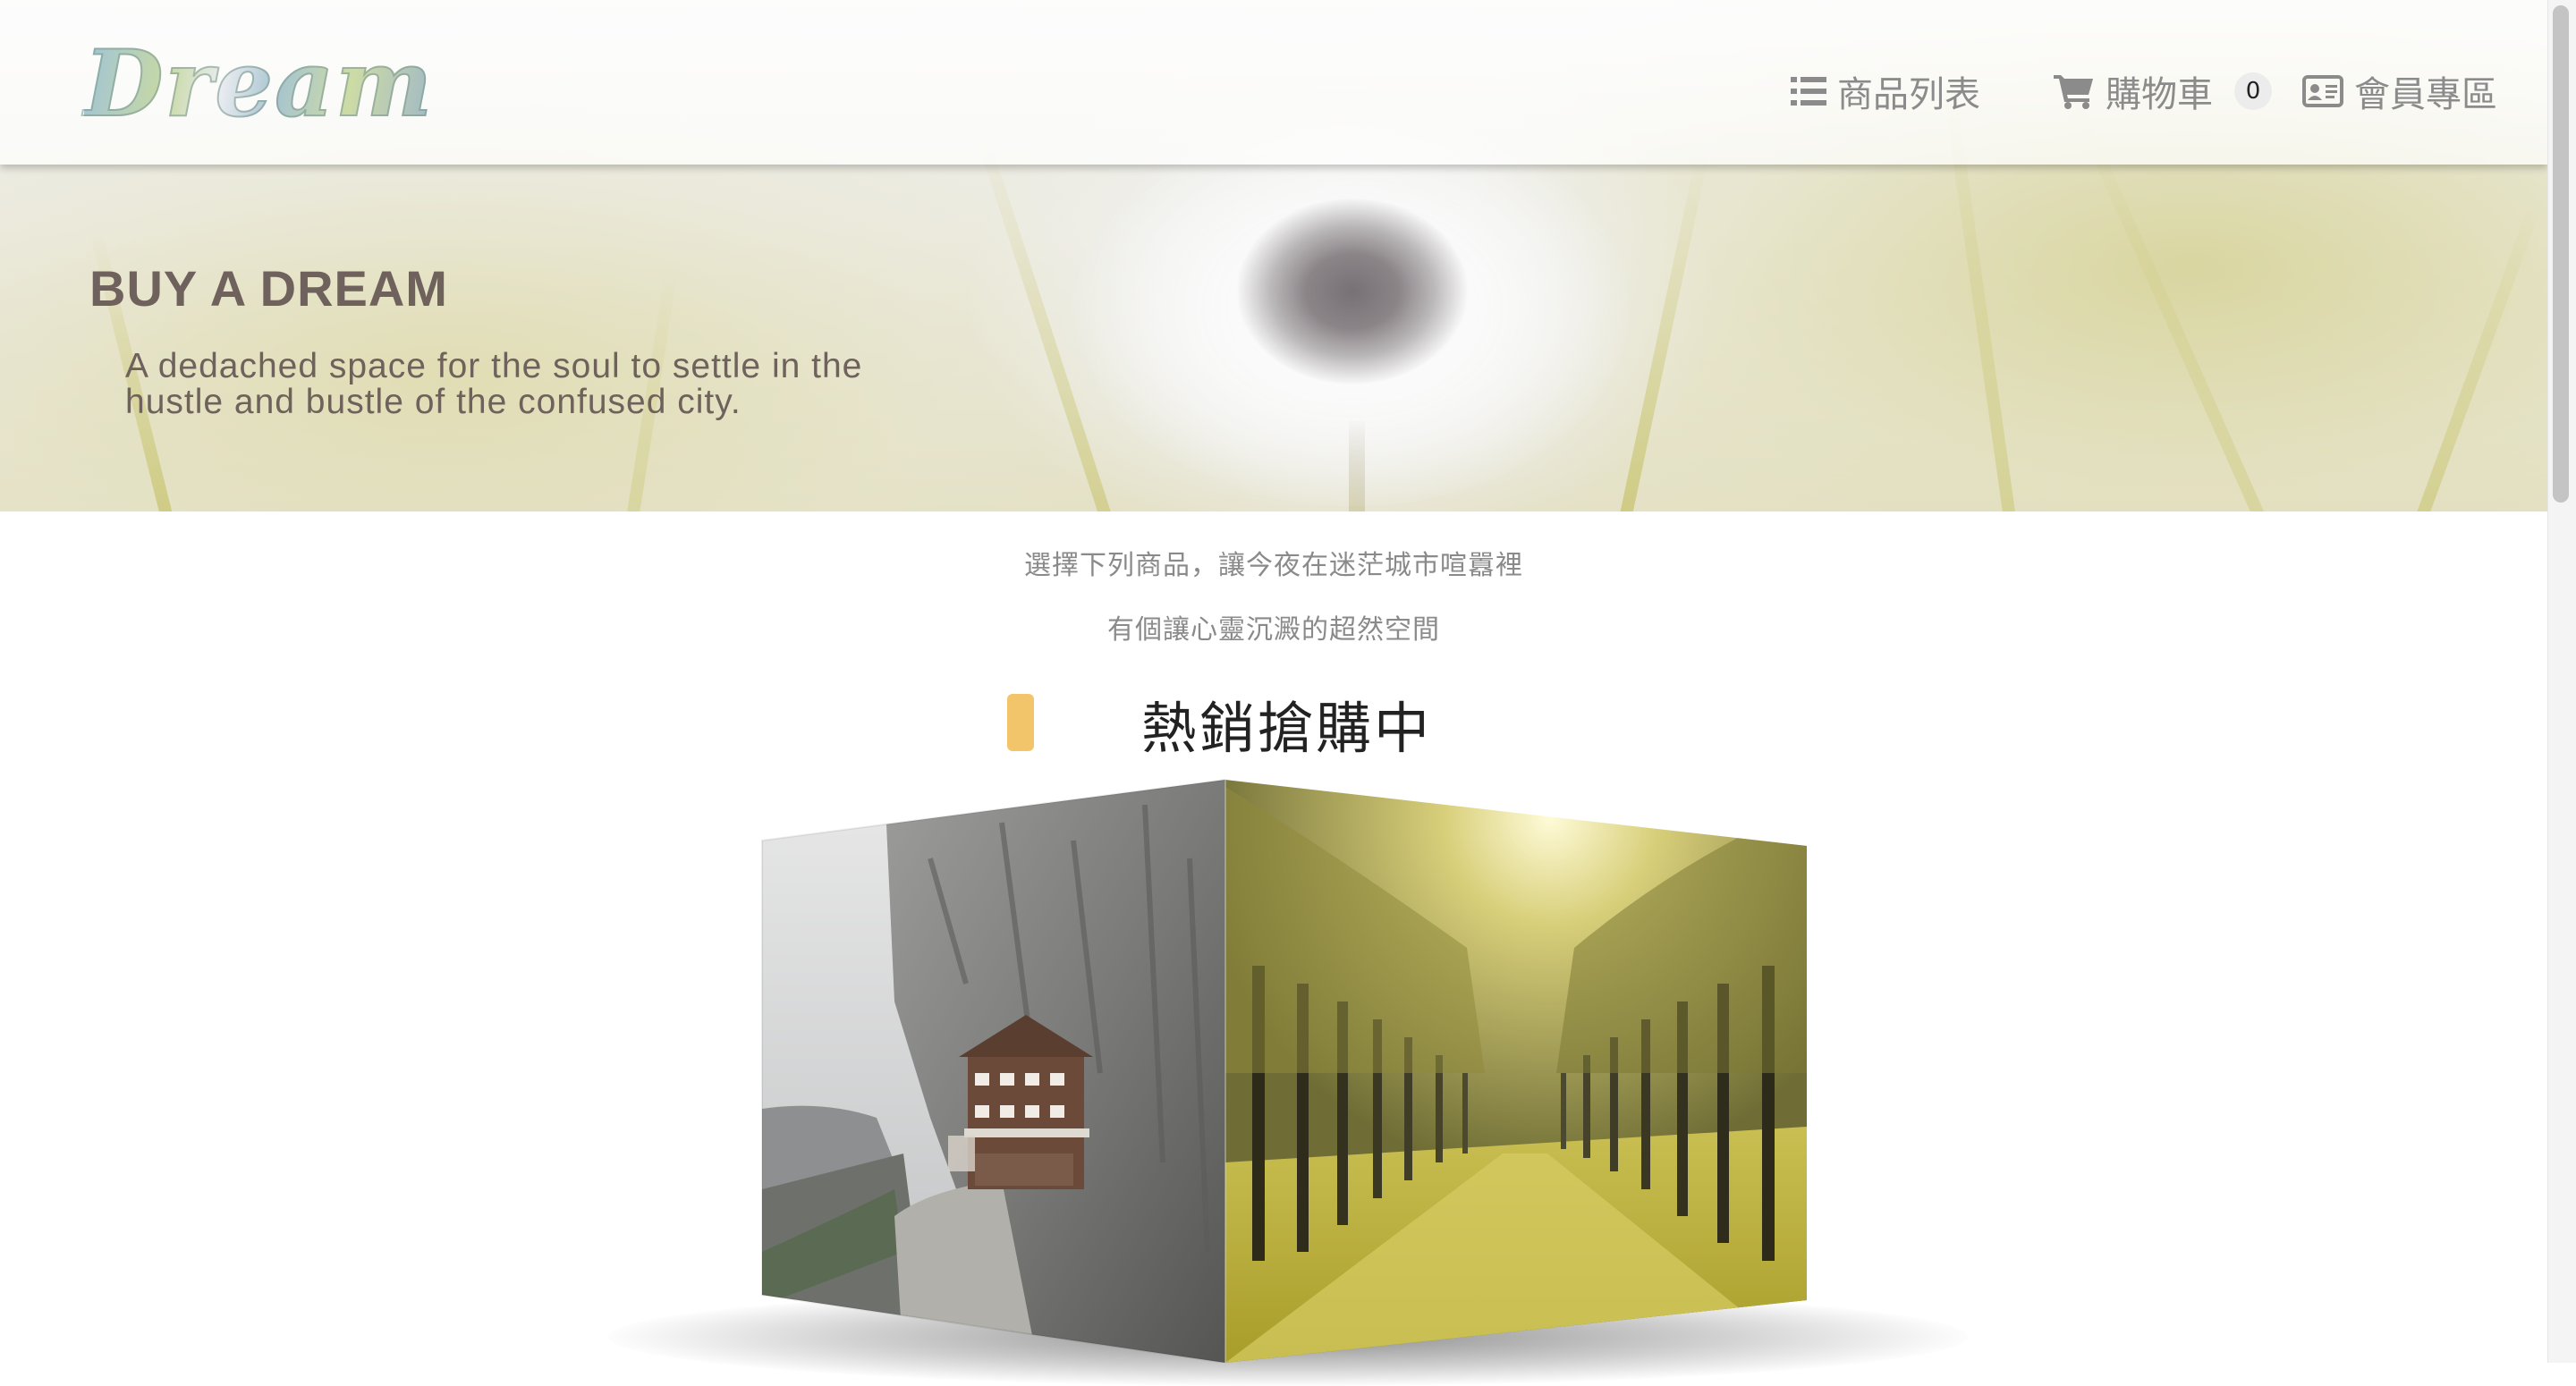  What do you see at coordinates (1520, 1066) in the screenshot?
I see `sunlit-forest-avenue-photo` at bounding box center [1520, 1066].